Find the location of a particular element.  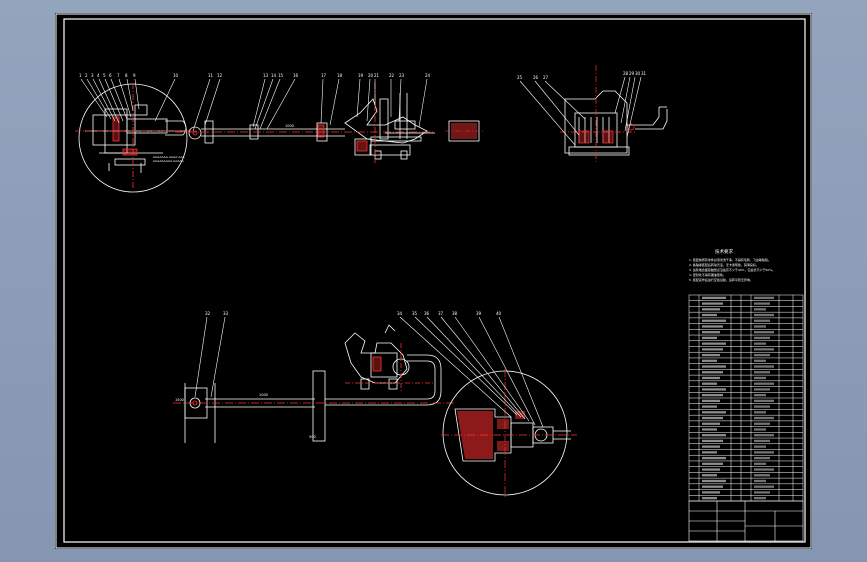

svg-text: 24 is located at coordinates (428, 75).